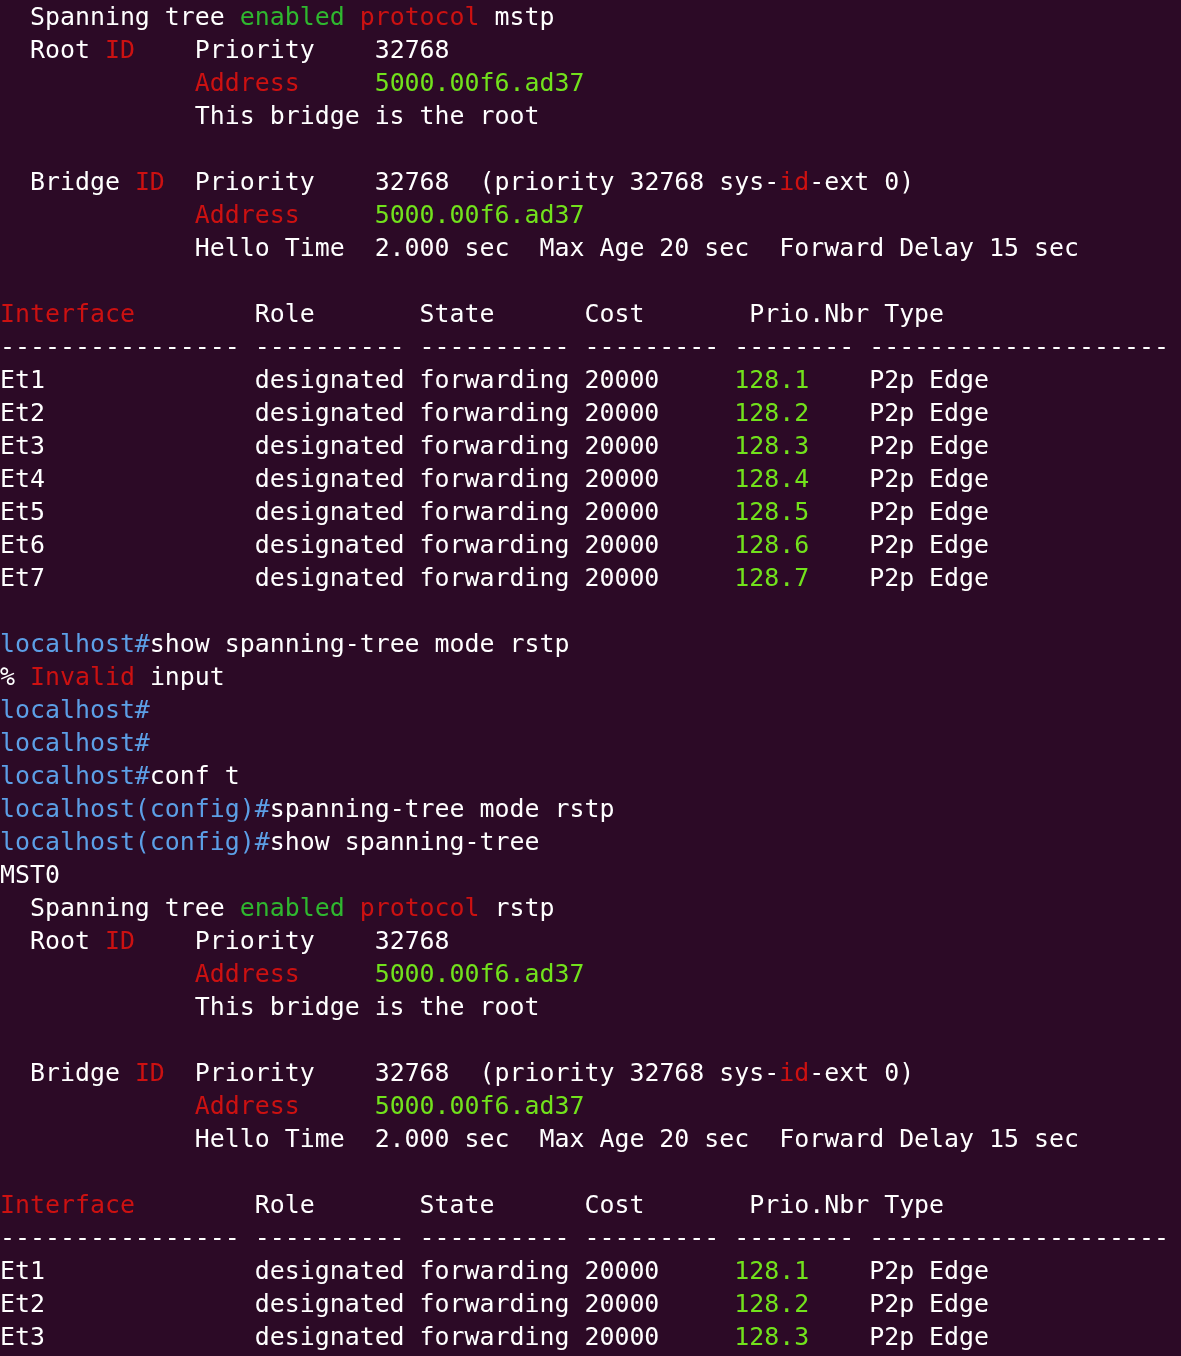 The height and width of the screenshot is (1356, 1181). What do you see at coordinates (524, 17) in the screenshot?
I see `terminal-text: mstp` at bounding box center [524, 17].